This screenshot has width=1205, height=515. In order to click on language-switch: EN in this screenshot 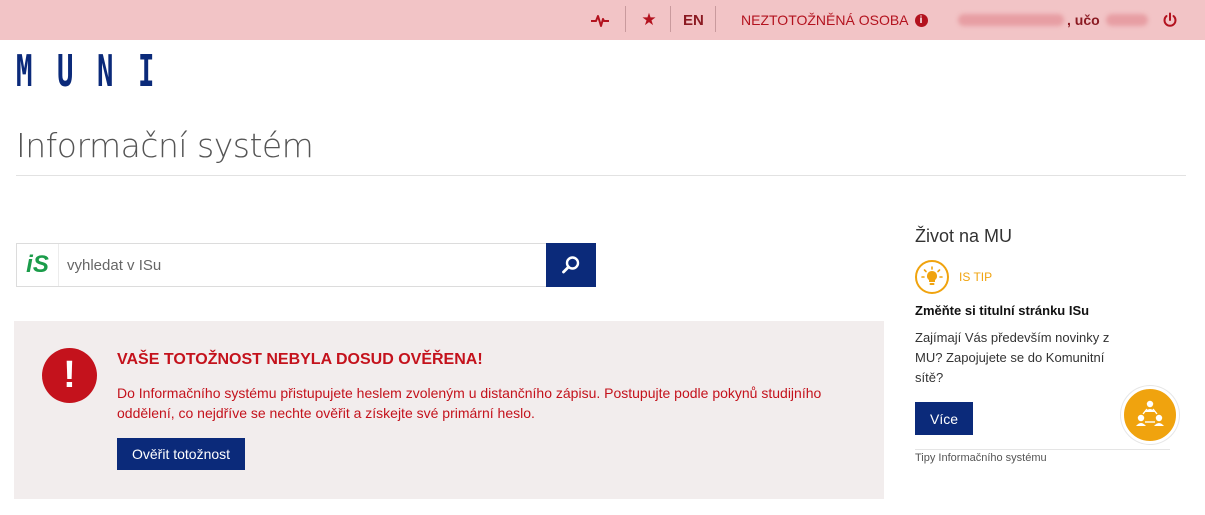, I will do `click(693, 20)`.